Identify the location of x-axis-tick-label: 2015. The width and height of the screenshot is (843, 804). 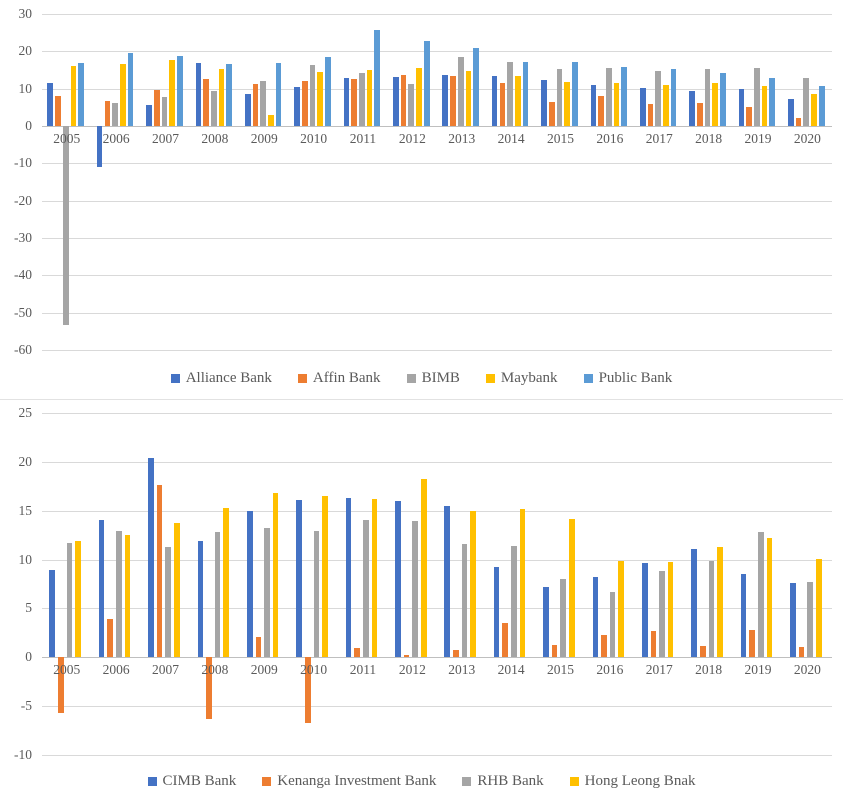
(560, 138).